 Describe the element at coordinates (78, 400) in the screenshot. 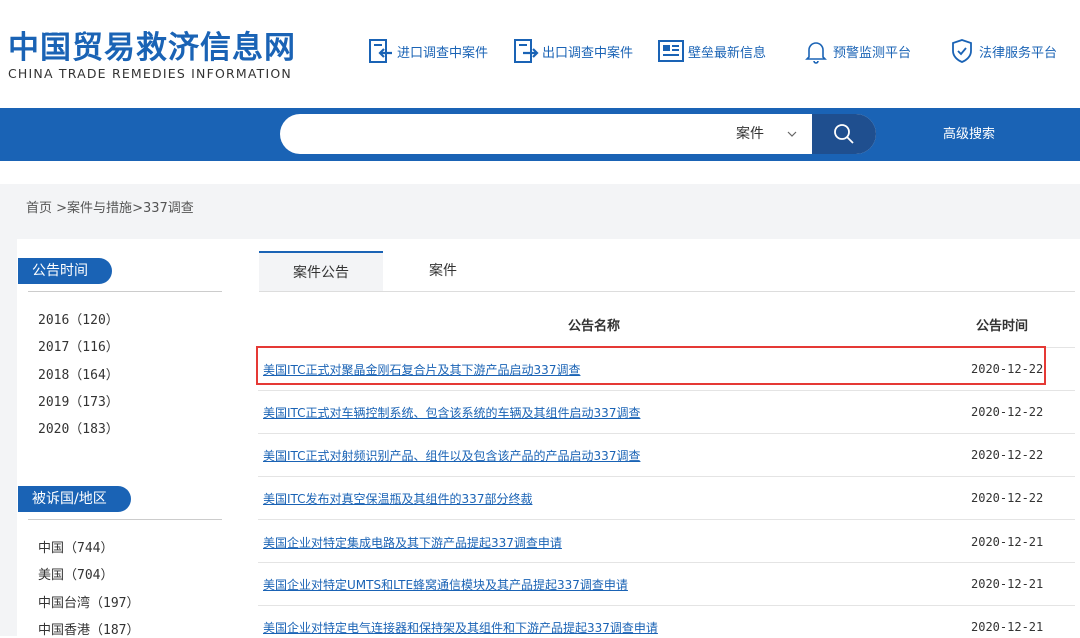

I see `sidebar-item-year: 2019（173）` at that location.